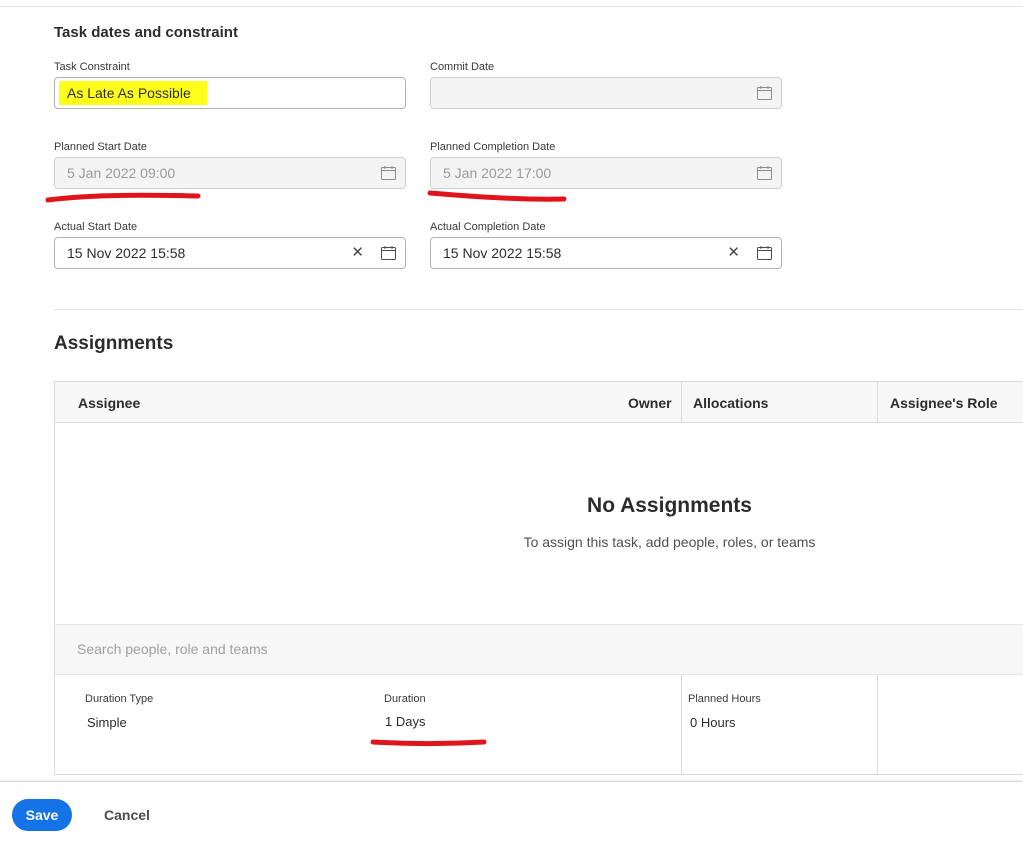 The image size is (1023, 842). Describe the element at coordinates (100, 147) in the screenshot. I see `planned-start-label: Planned Start Date` at that location.